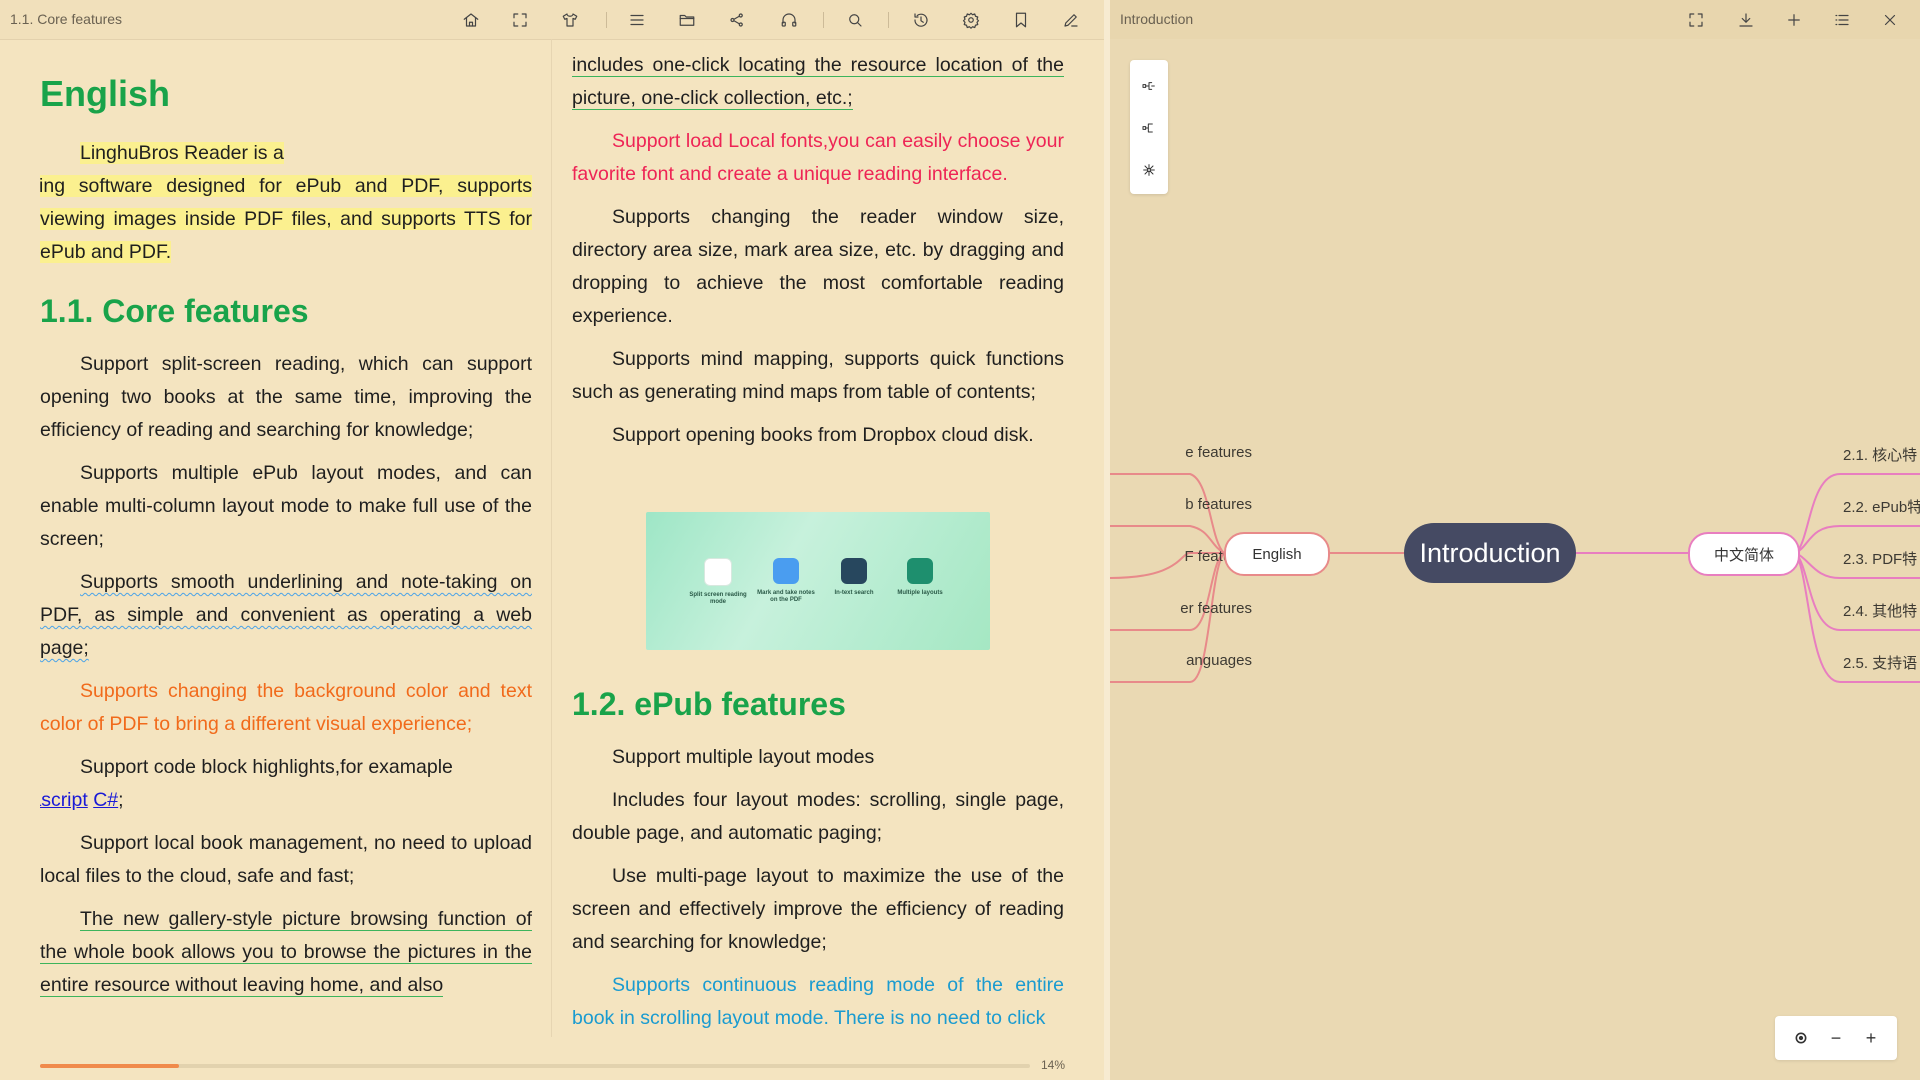  What do you see at coordinates (66, 19) in the screenshot?
I see `reader-title: 1.1. Core features` at bounding box center [66, 19].